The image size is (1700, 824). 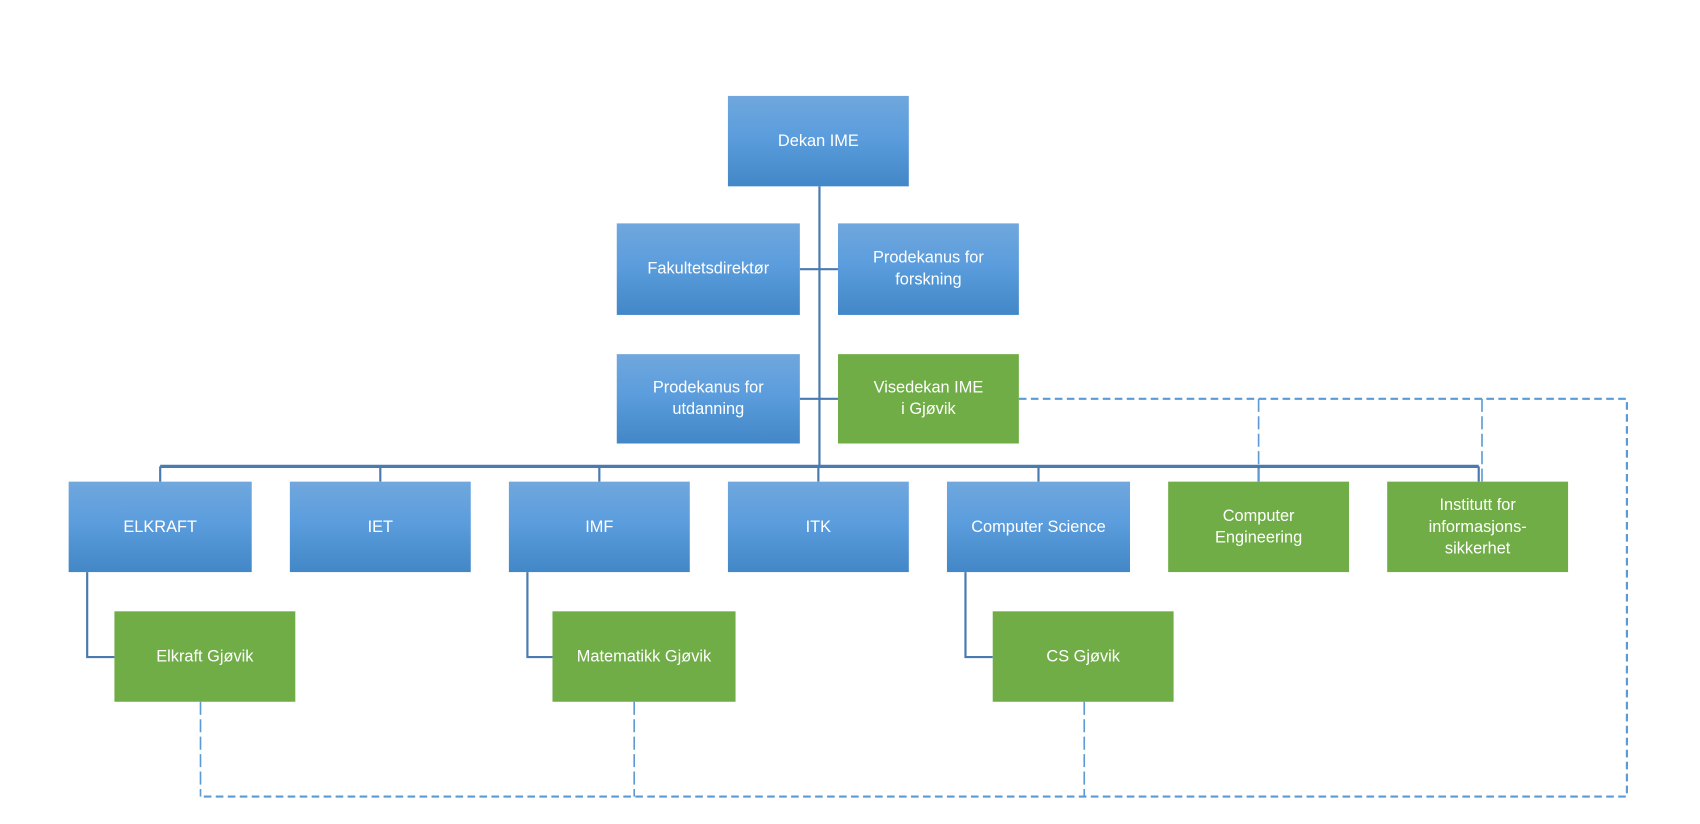 What do you see at coordinates (708, 269) in the screenshot?
I see `node-fakultetsdirektor: Fakultetsdirektør` at bounding box center [708, 269].